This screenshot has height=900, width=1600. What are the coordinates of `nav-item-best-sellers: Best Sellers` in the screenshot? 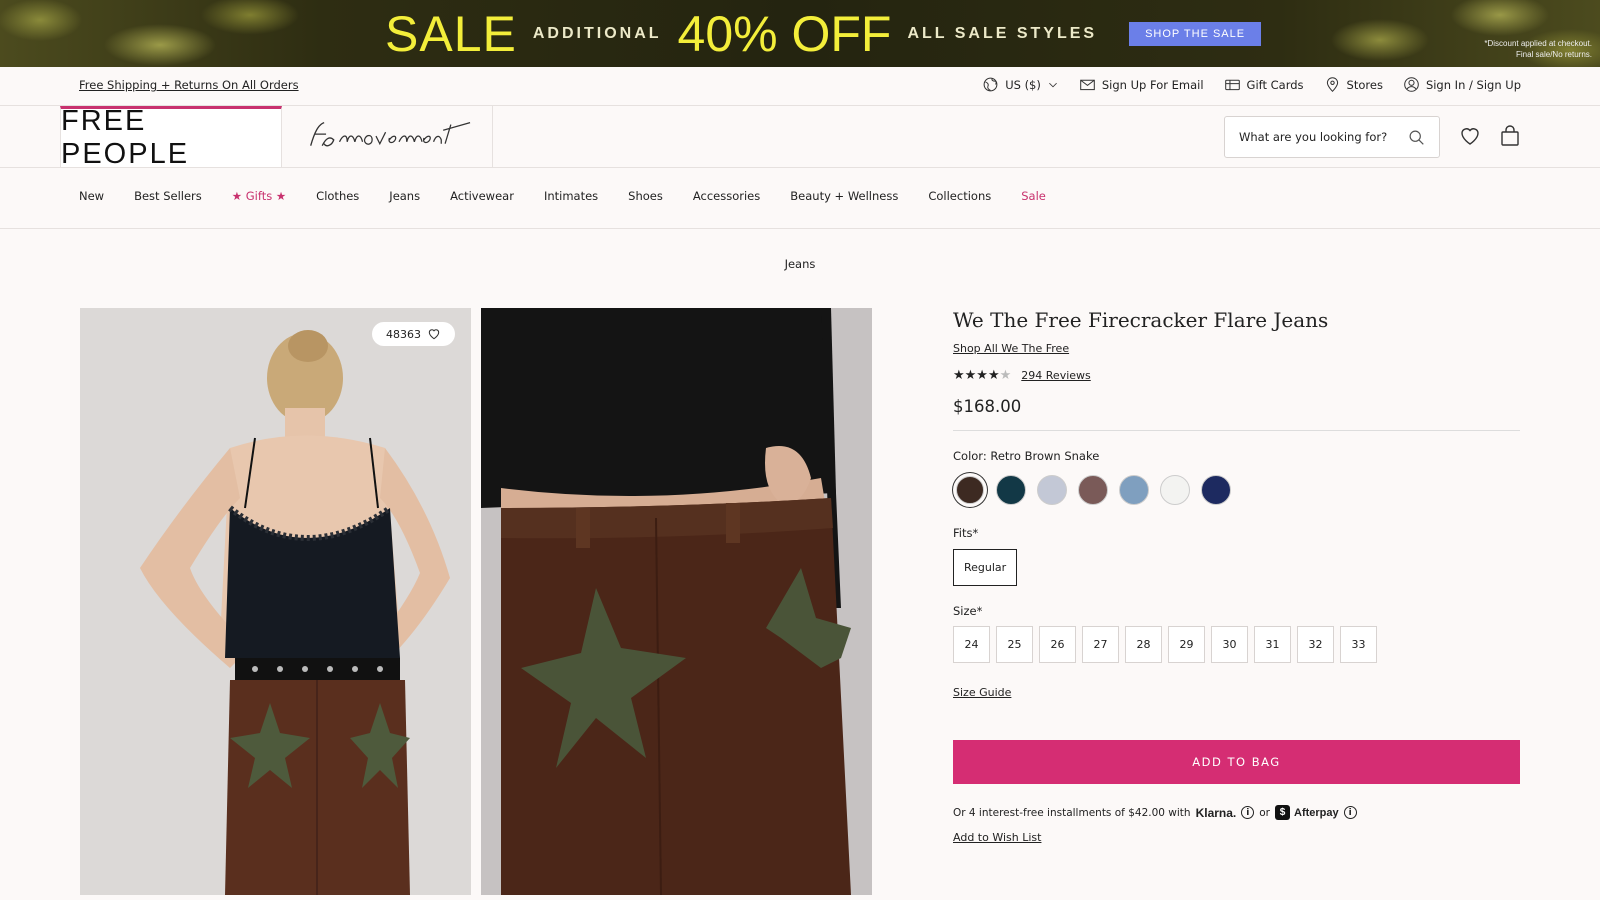 It's located at (168, 196).